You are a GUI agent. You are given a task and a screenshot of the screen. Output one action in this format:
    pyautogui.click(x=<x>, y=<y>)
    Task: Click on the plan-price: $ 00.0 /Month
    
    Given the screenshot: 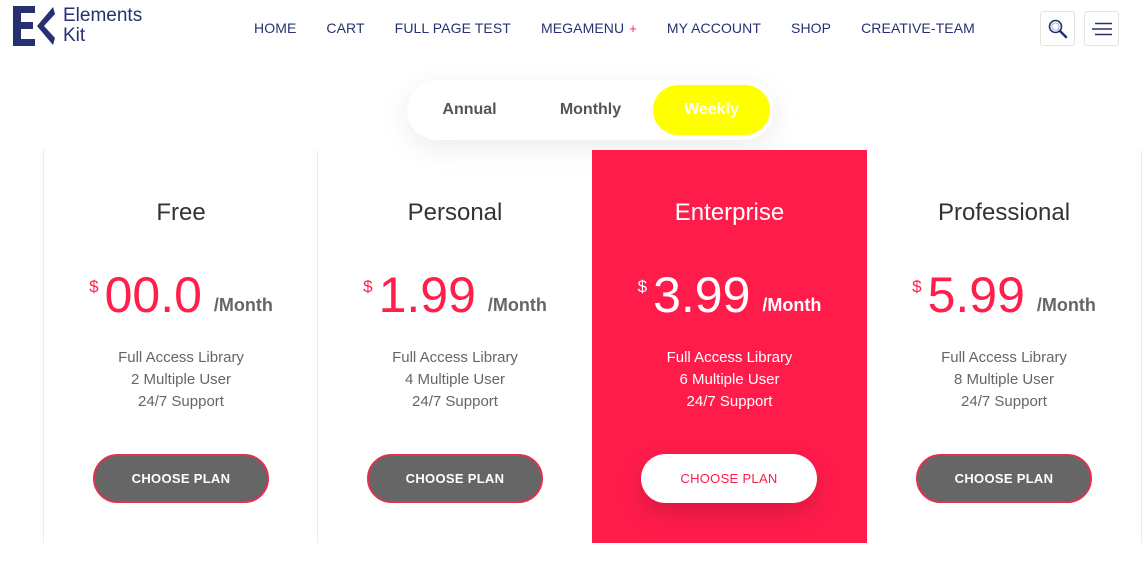 What is the action you would take?
    pyautogui.click(x=181, y=295)
    